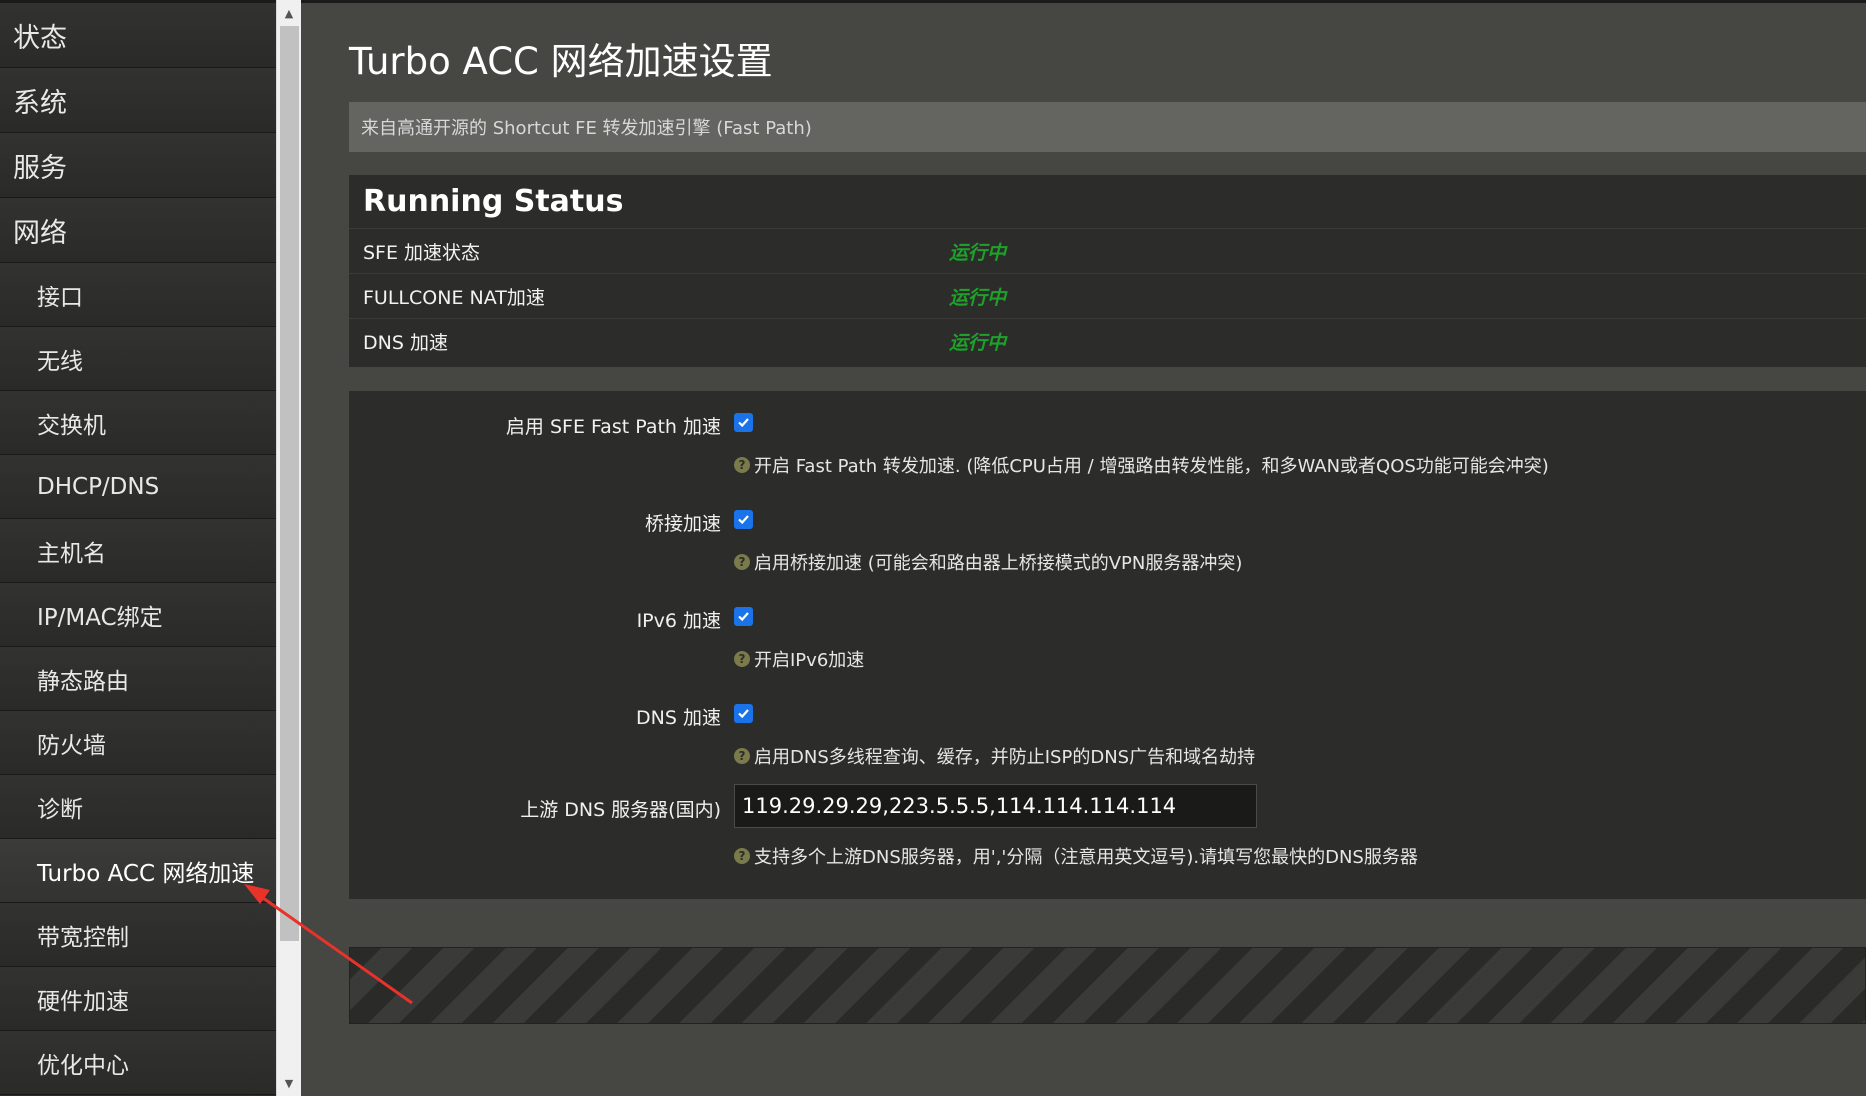 The width and height of the screenshot is (1866, 1096). What do you see at coordinates (620, 810) in the screenshot?
I see `upstream-dns-label: 上游 DNS 服务器(国内)` at bounding box center [620, 810].